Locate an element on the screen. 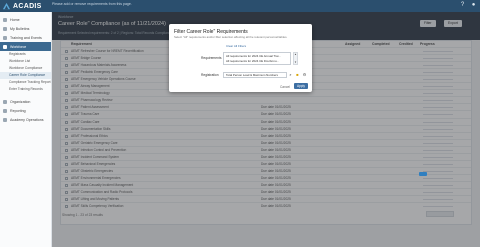 Image resolution: width=480 pixels, height=247 pixels. sidebar-item-training: Training and Events is located at coordinates (25, 37).